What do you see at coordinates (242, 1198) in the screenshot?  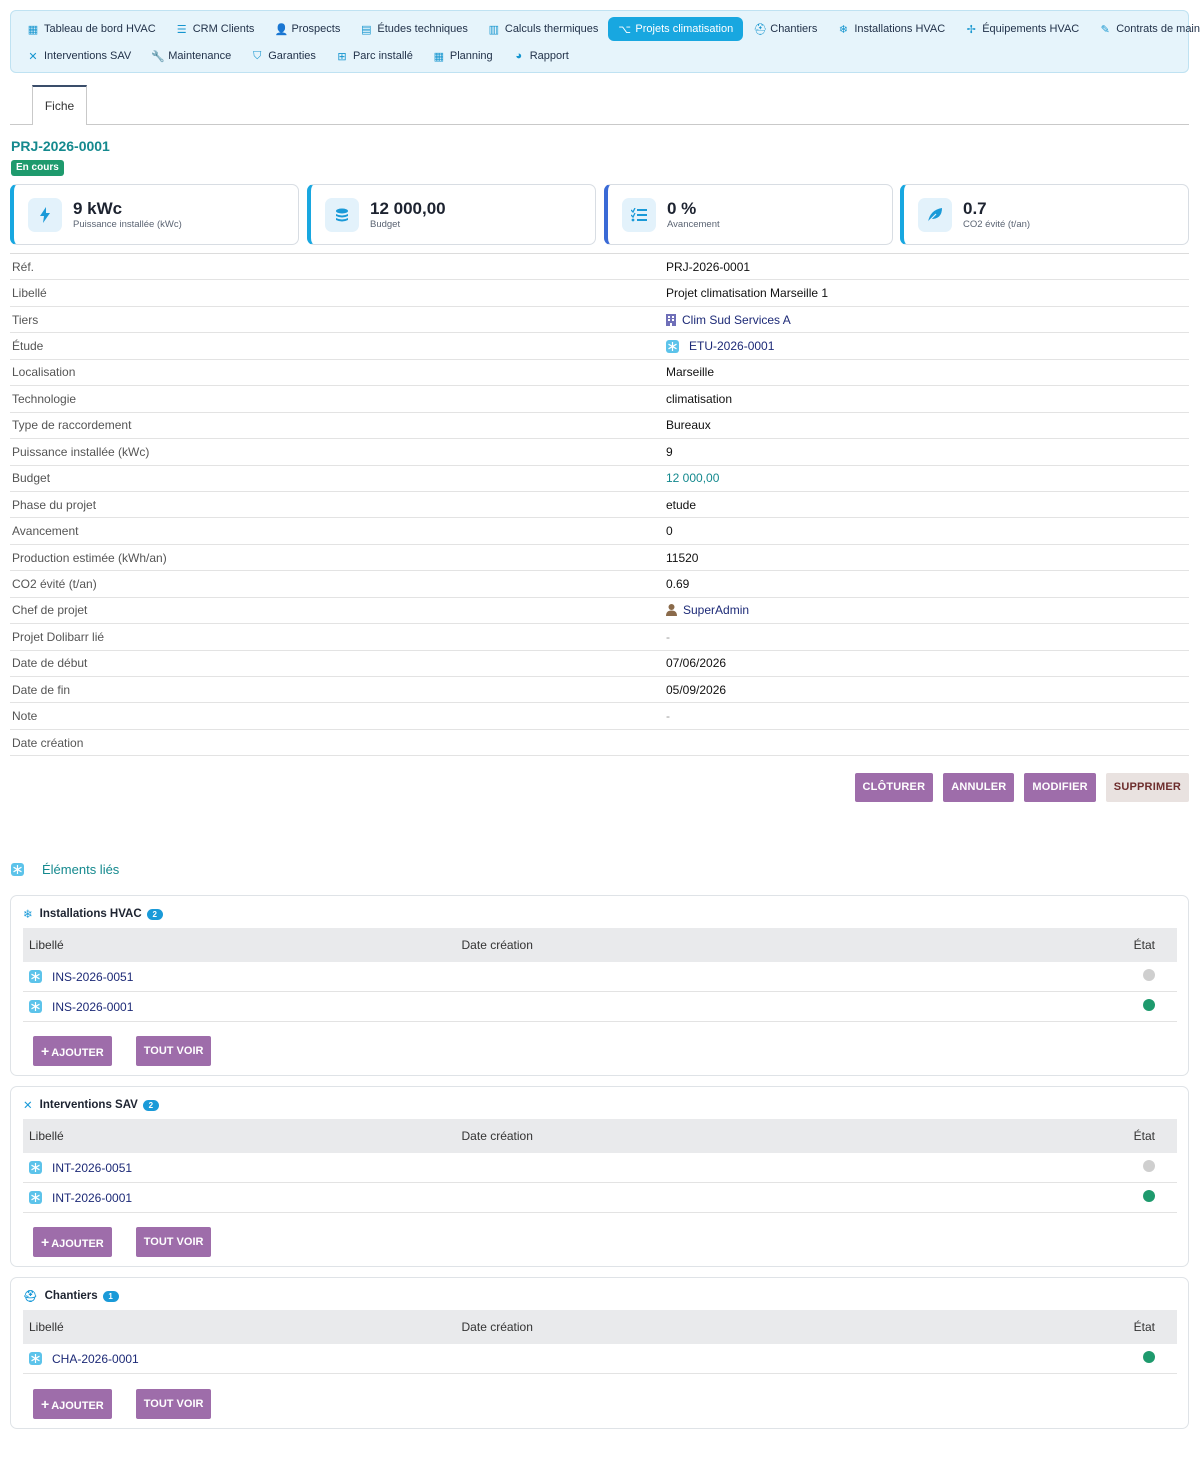 I see `row-link: INT-2026-0001` at bounding box center [242, 1198].